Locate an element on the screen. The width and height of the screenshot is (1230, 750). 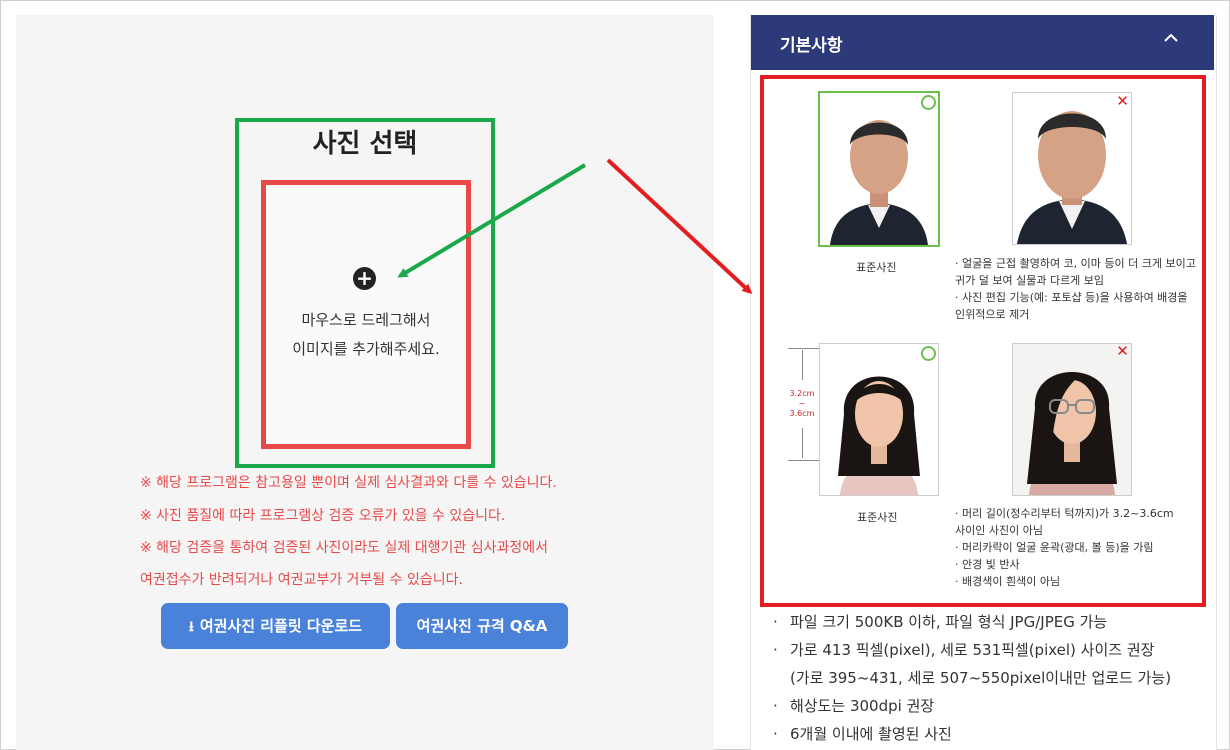
annotation-arrows is located at coordinates (575, 226).